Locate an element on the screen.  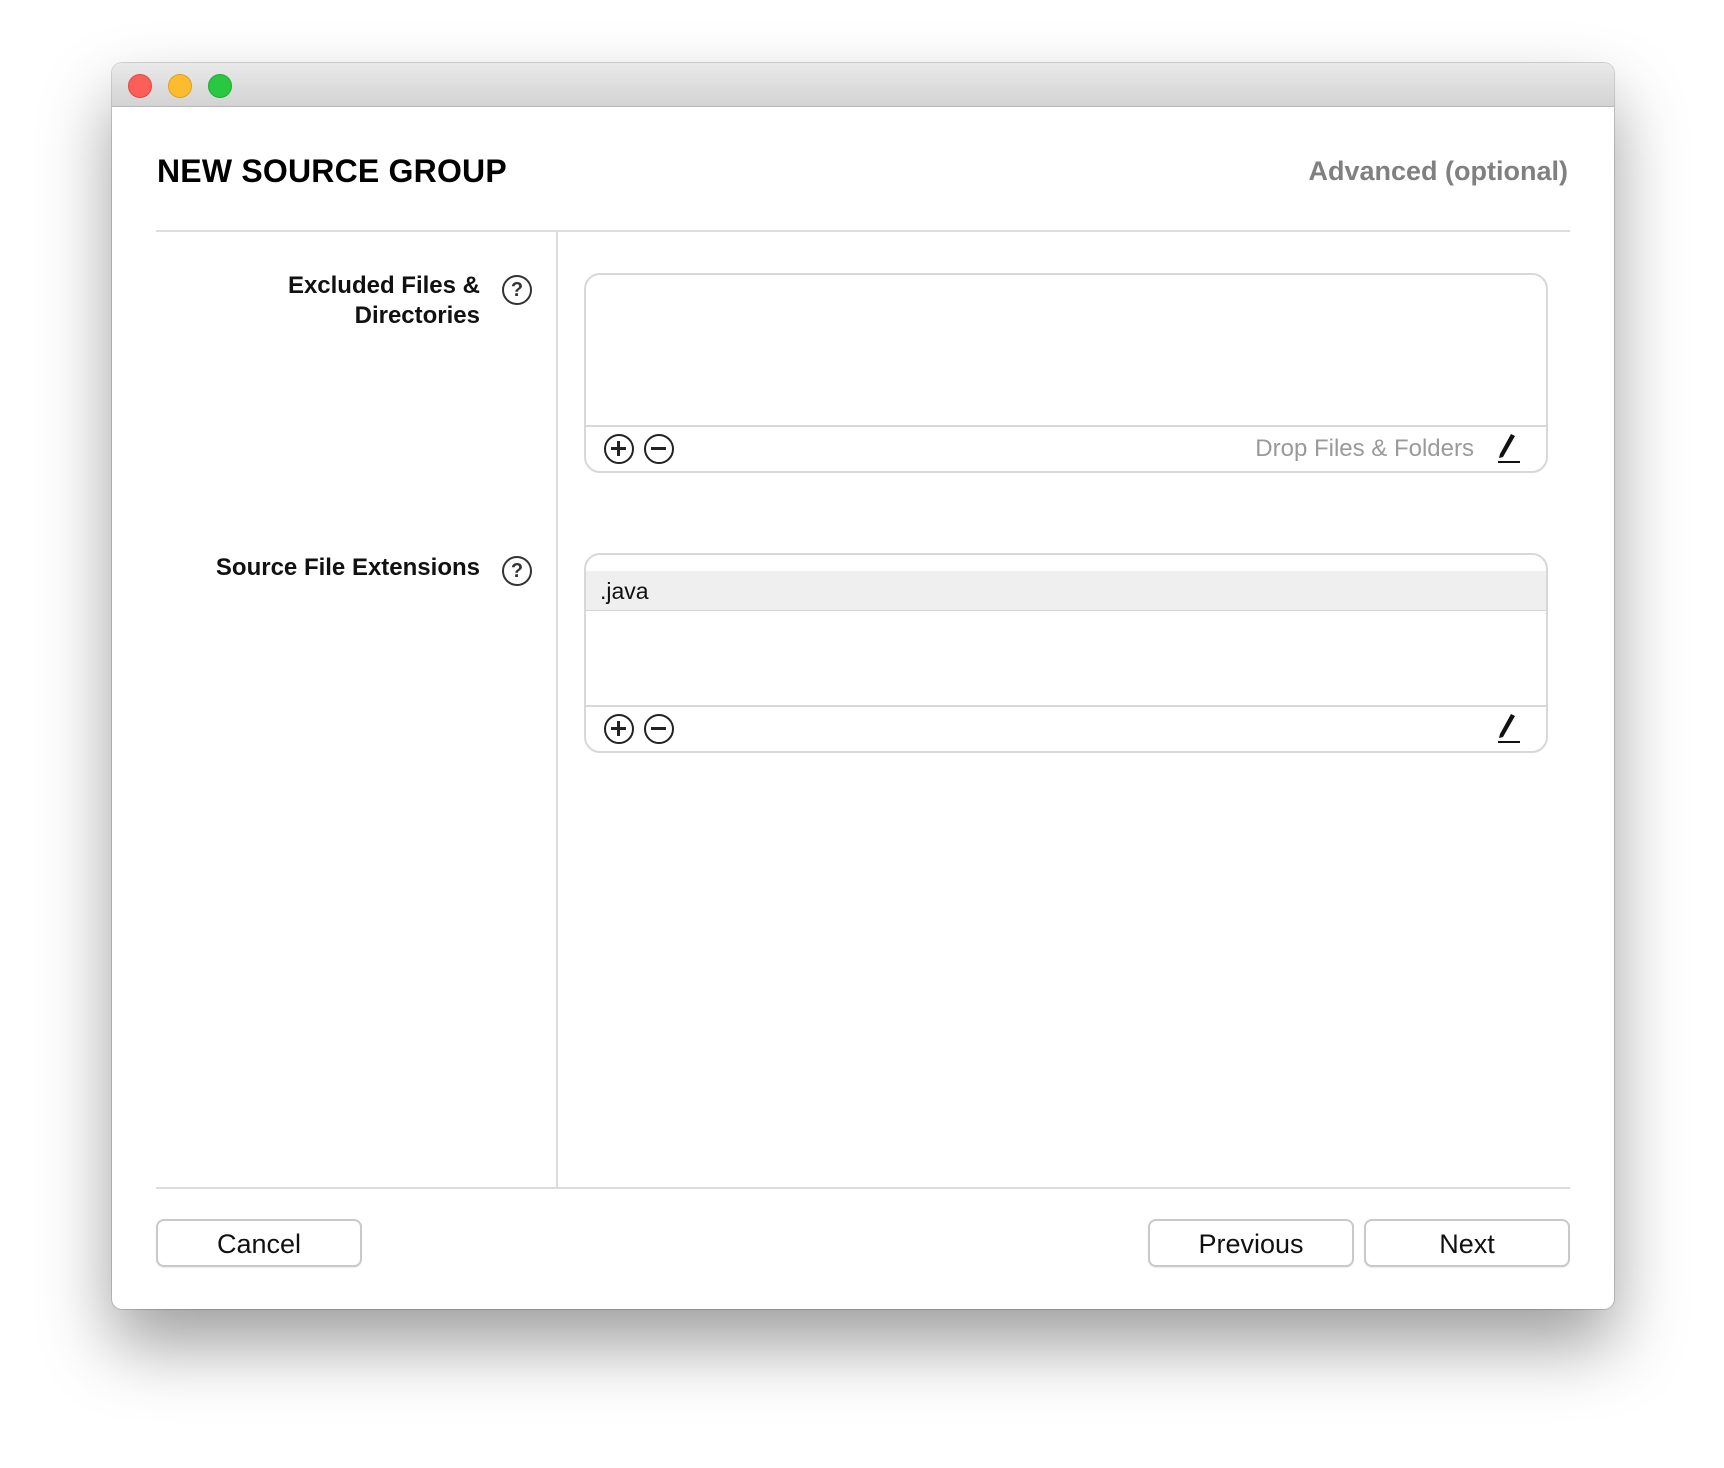
previous-button: Previous is located at coordinates (1251, 1243).